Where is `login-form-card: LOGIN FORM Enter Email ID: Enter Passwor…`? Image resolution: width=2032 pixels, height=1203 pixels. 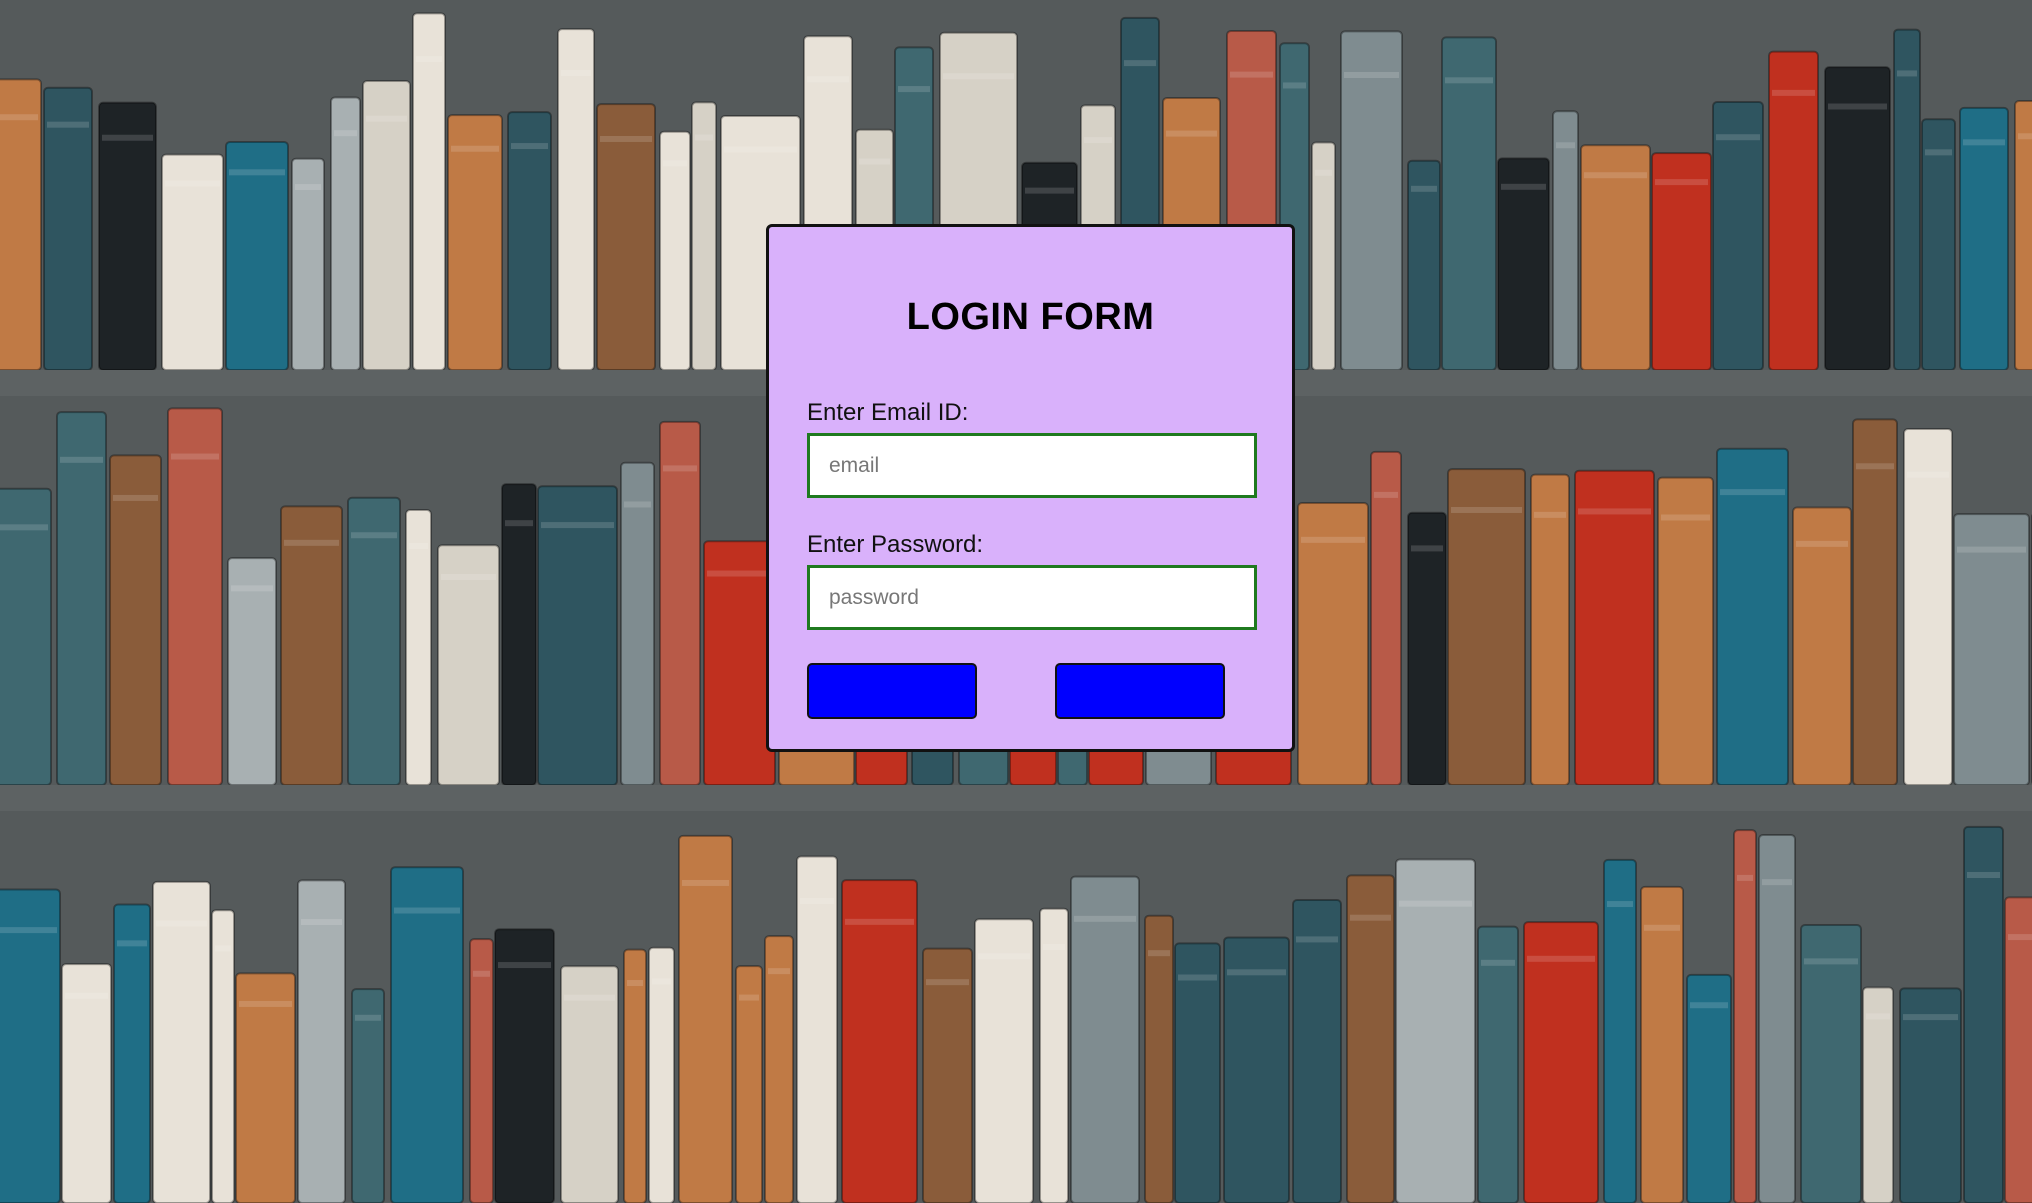
login-form-card: LOGIN FORM Enter Email ID: Enter Passwor… is located at coordinates (1030, 488).